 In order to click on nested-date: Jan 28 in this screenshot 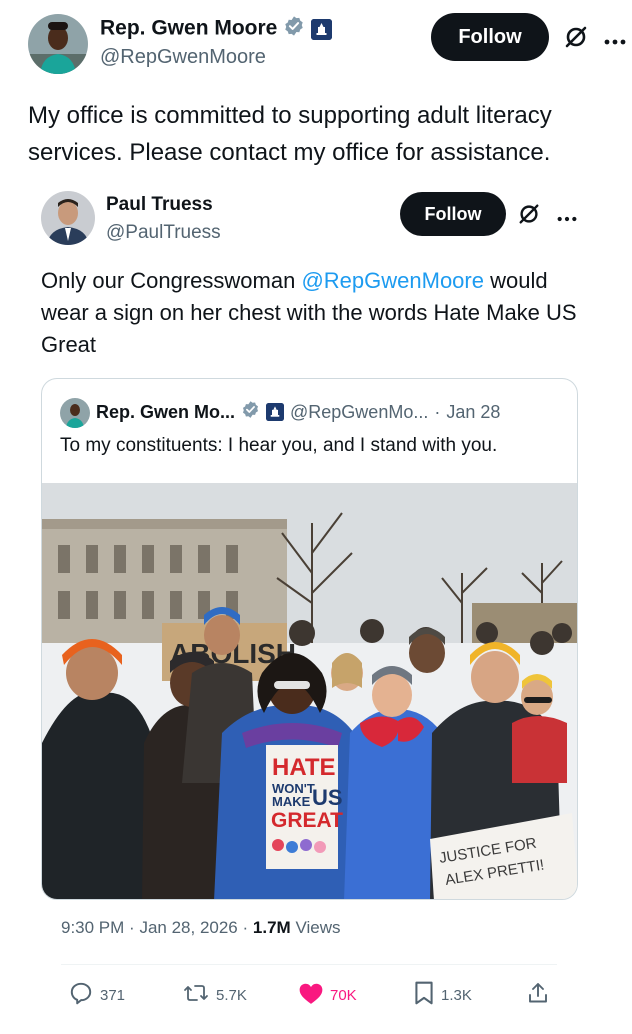, I will do `click(473, 411)`.